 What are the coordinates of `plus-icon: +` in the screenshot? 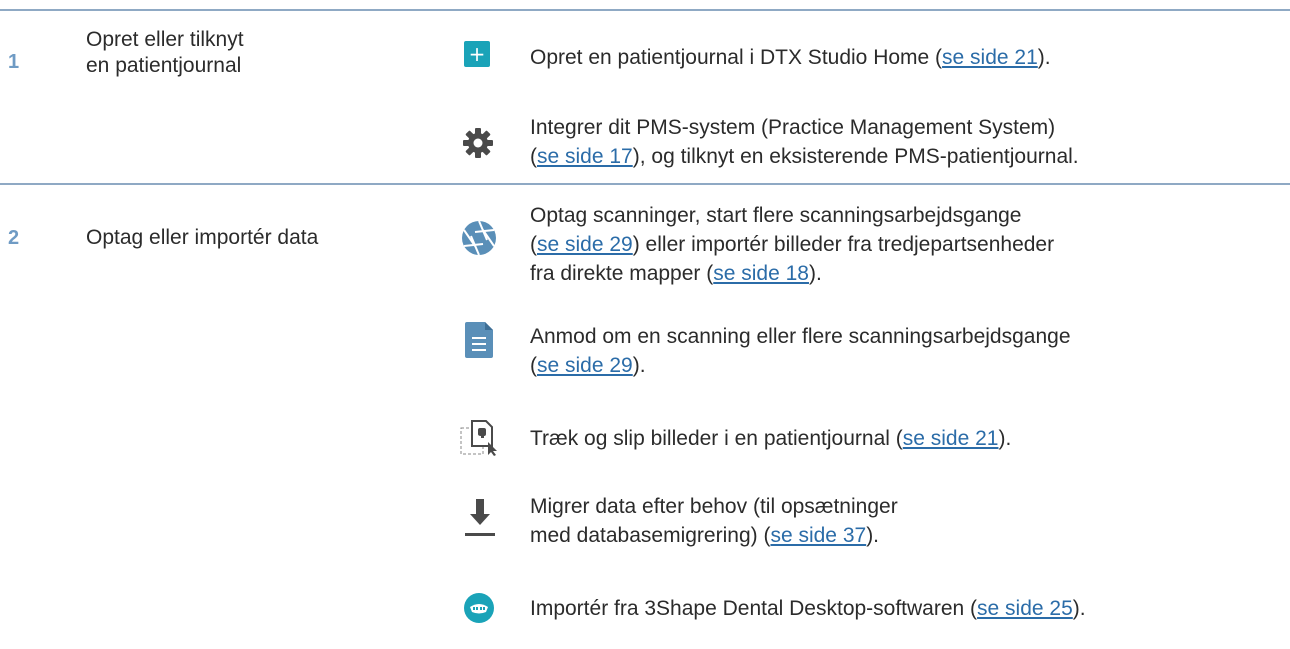 It's located at (477, 54).